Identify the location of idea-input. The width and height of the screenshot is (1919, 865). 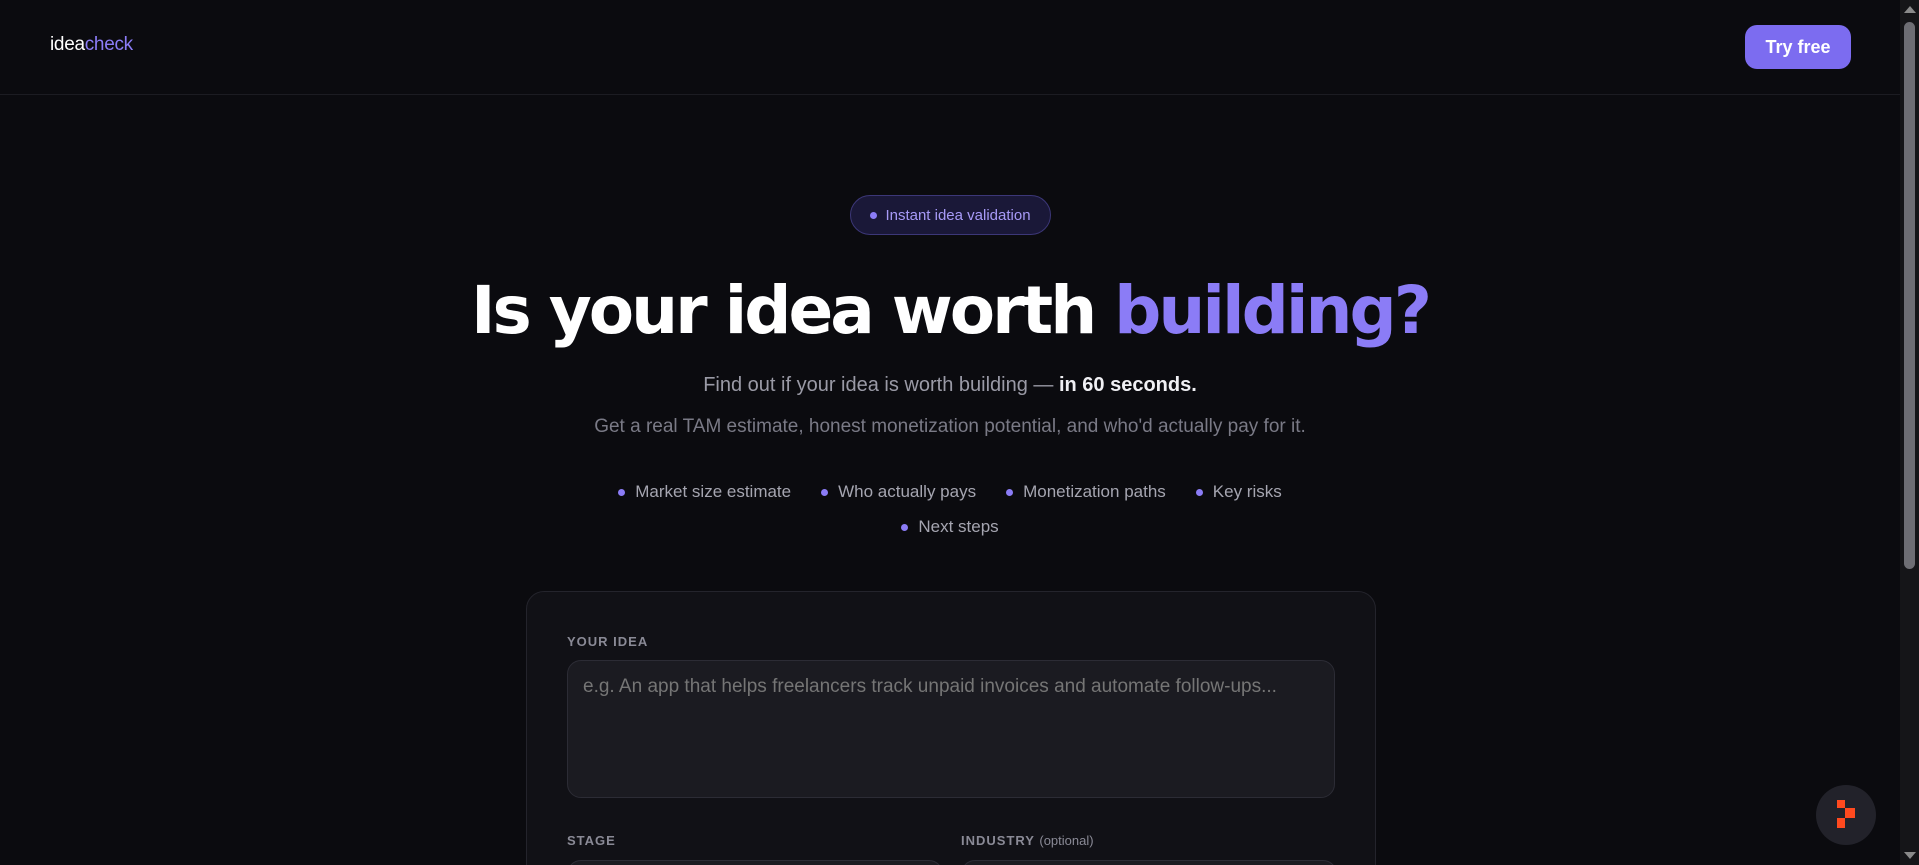
(951, 729).